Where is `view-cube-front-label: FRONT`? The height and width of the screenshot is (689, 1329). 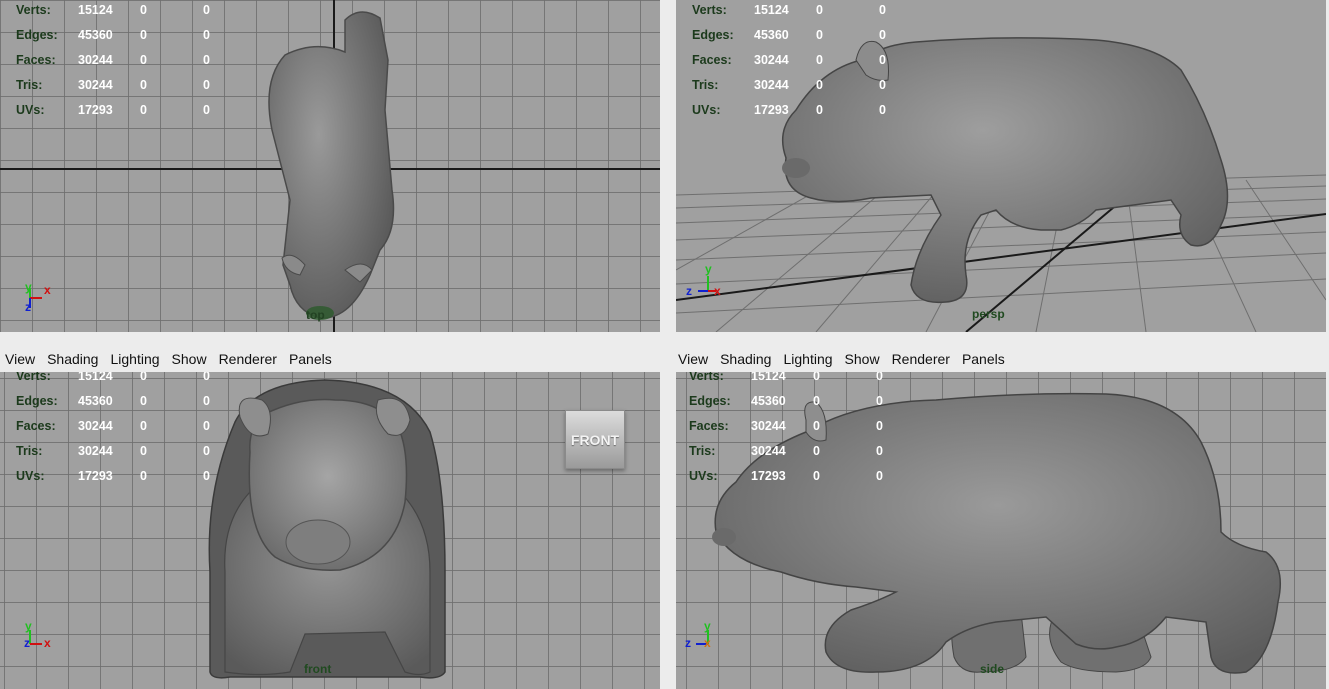 view-cube-front-label: FRONT is located at coordinates (595, 439).